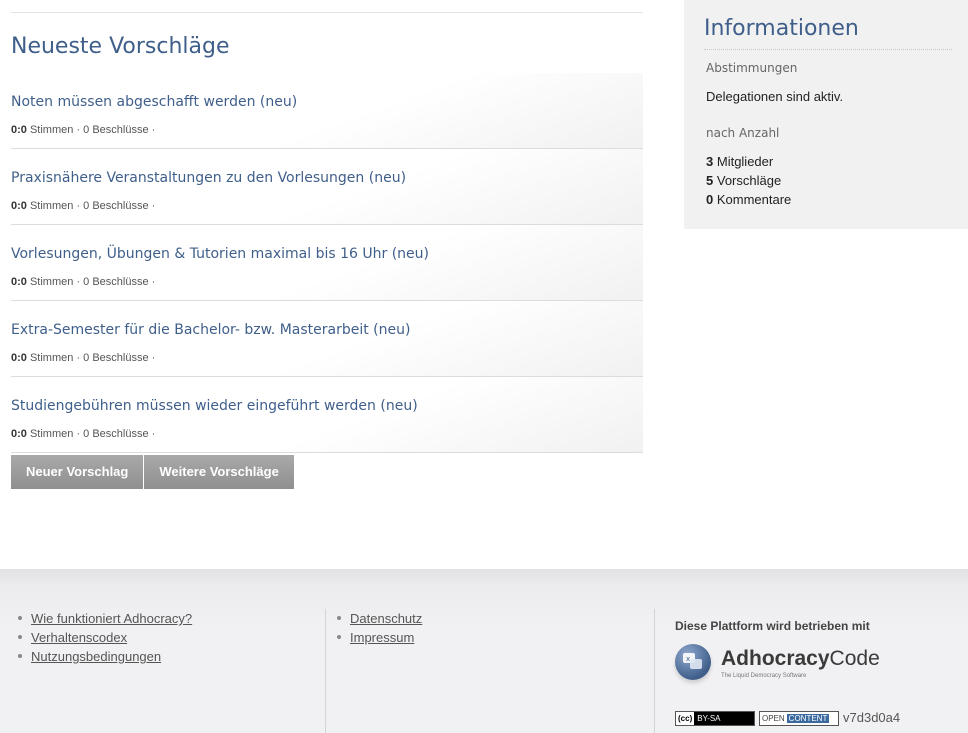 The image size is (968, 733). Describe the element at coordinates (77, 472) in the screenshot. I see `new-proposal-button: Neuer Vorschlag` at that location.